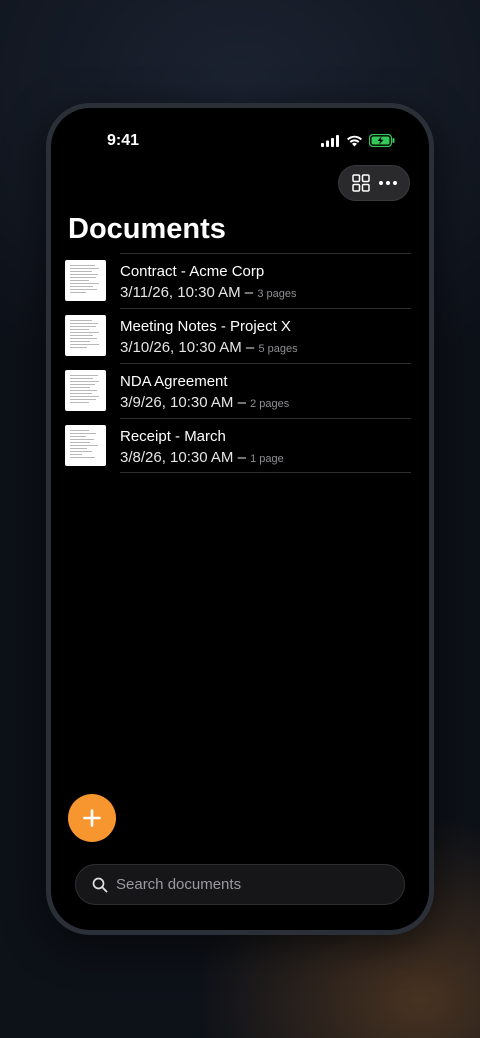 The height and width of the screenshot is (1038, 480). I want to click on cellular-signal-icon, so click(330, 143).